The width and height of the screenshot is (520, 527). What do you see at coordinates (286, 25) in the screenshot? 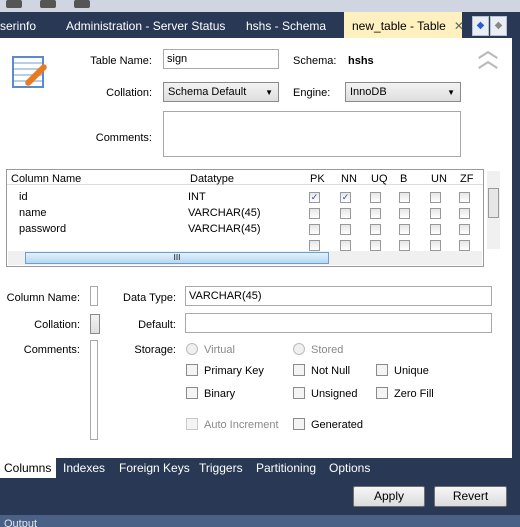
I see `tab-schema: hshs - Schema` at bounding box center [286, 25].